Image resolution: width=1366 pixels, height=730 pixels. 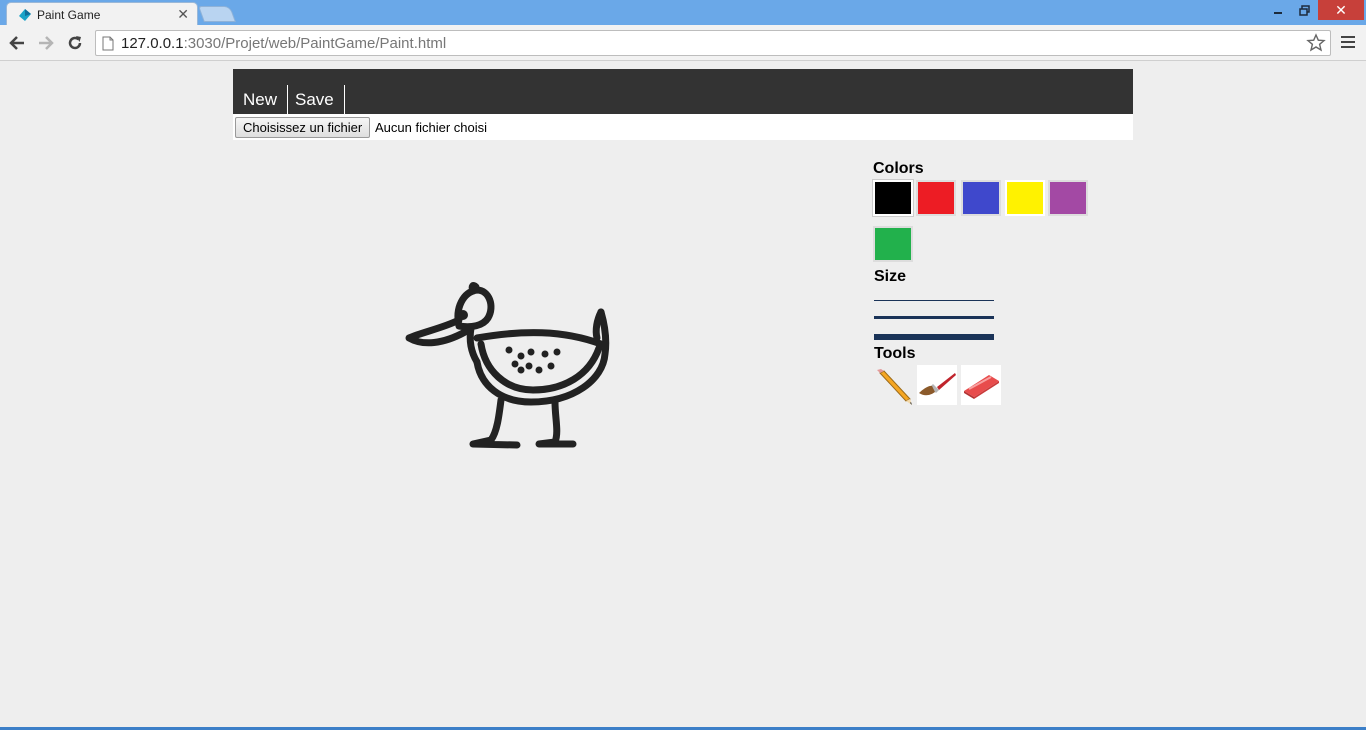 I want to click on pencil-icon, so click(x=894, y=387).